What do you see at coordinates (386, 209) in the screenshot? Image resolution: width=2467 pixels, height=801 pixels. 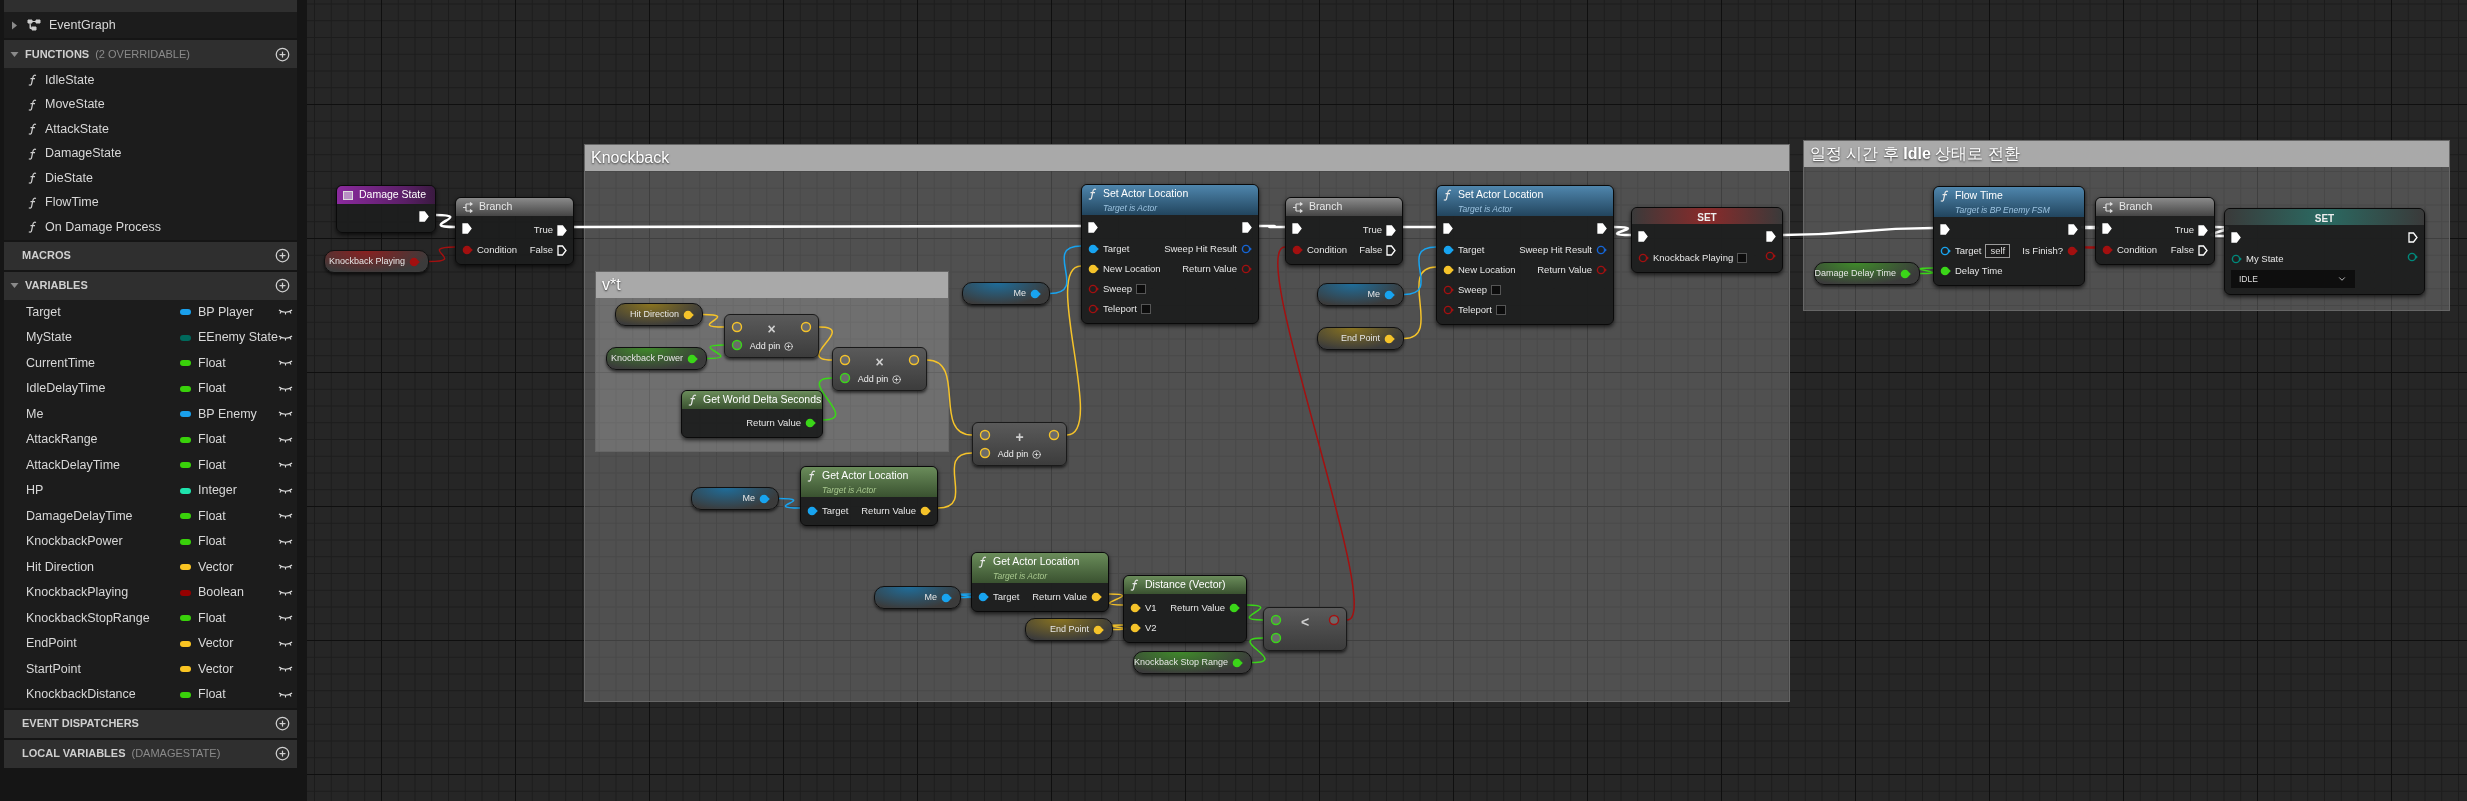 I see `event-node: Damage State` at bounding box center [386, 209].